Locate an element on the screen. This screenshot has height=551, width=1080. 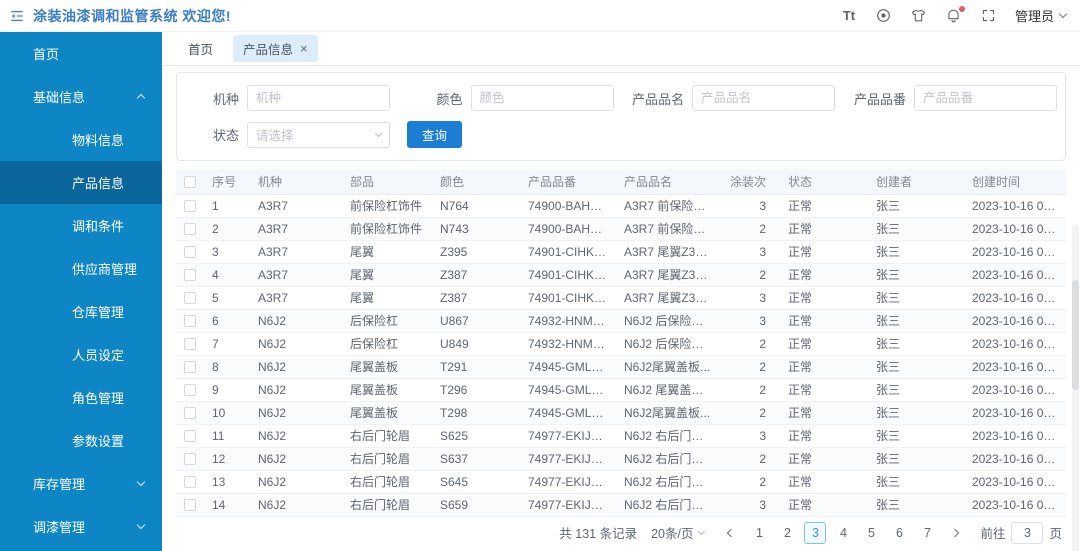
next-page-button is located at coordinates (955, 533).